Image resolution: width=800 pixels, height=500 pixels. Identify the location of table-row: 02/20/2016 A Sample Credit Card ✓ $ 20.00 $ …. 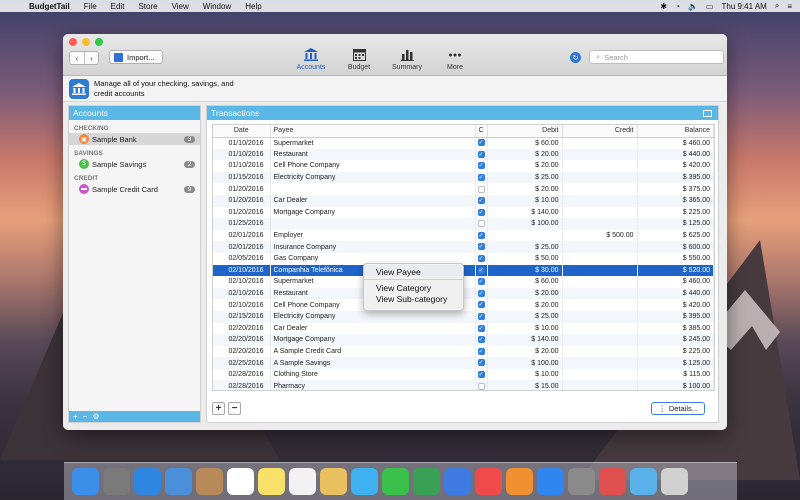
(463, 351).